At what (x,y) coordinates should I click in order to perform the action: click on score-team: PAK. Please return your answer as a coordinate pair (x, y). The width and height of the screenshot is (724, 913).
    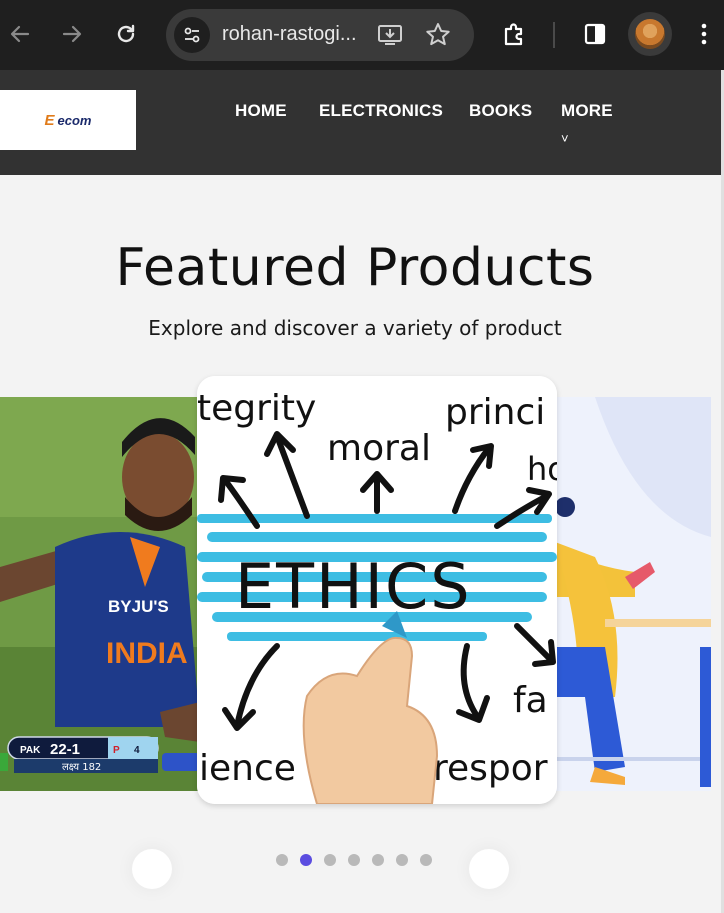
    Looking at the image, I should click on (30, 750).